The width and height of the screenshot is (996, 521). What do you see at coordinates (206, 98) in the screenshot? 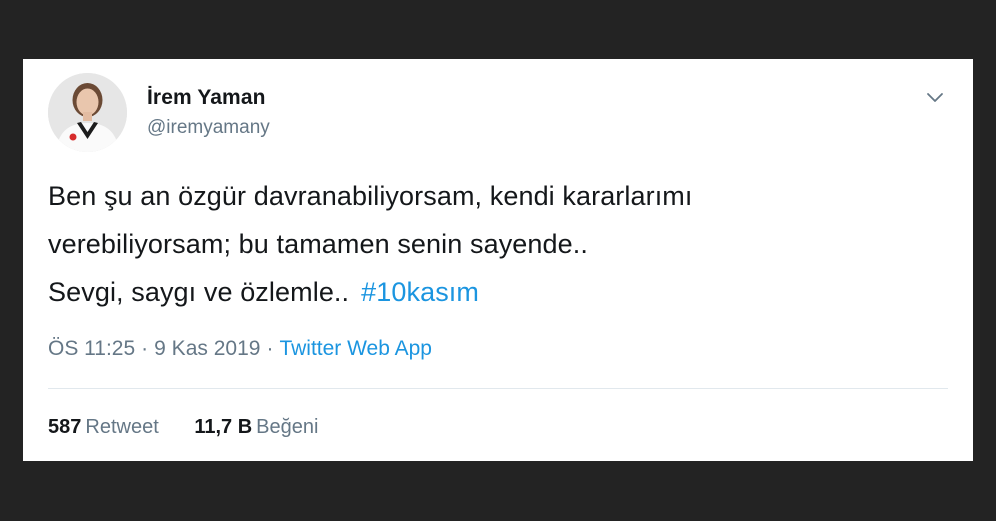
I see `author-name: İrem Yaman` at bounding box center [206, 98].